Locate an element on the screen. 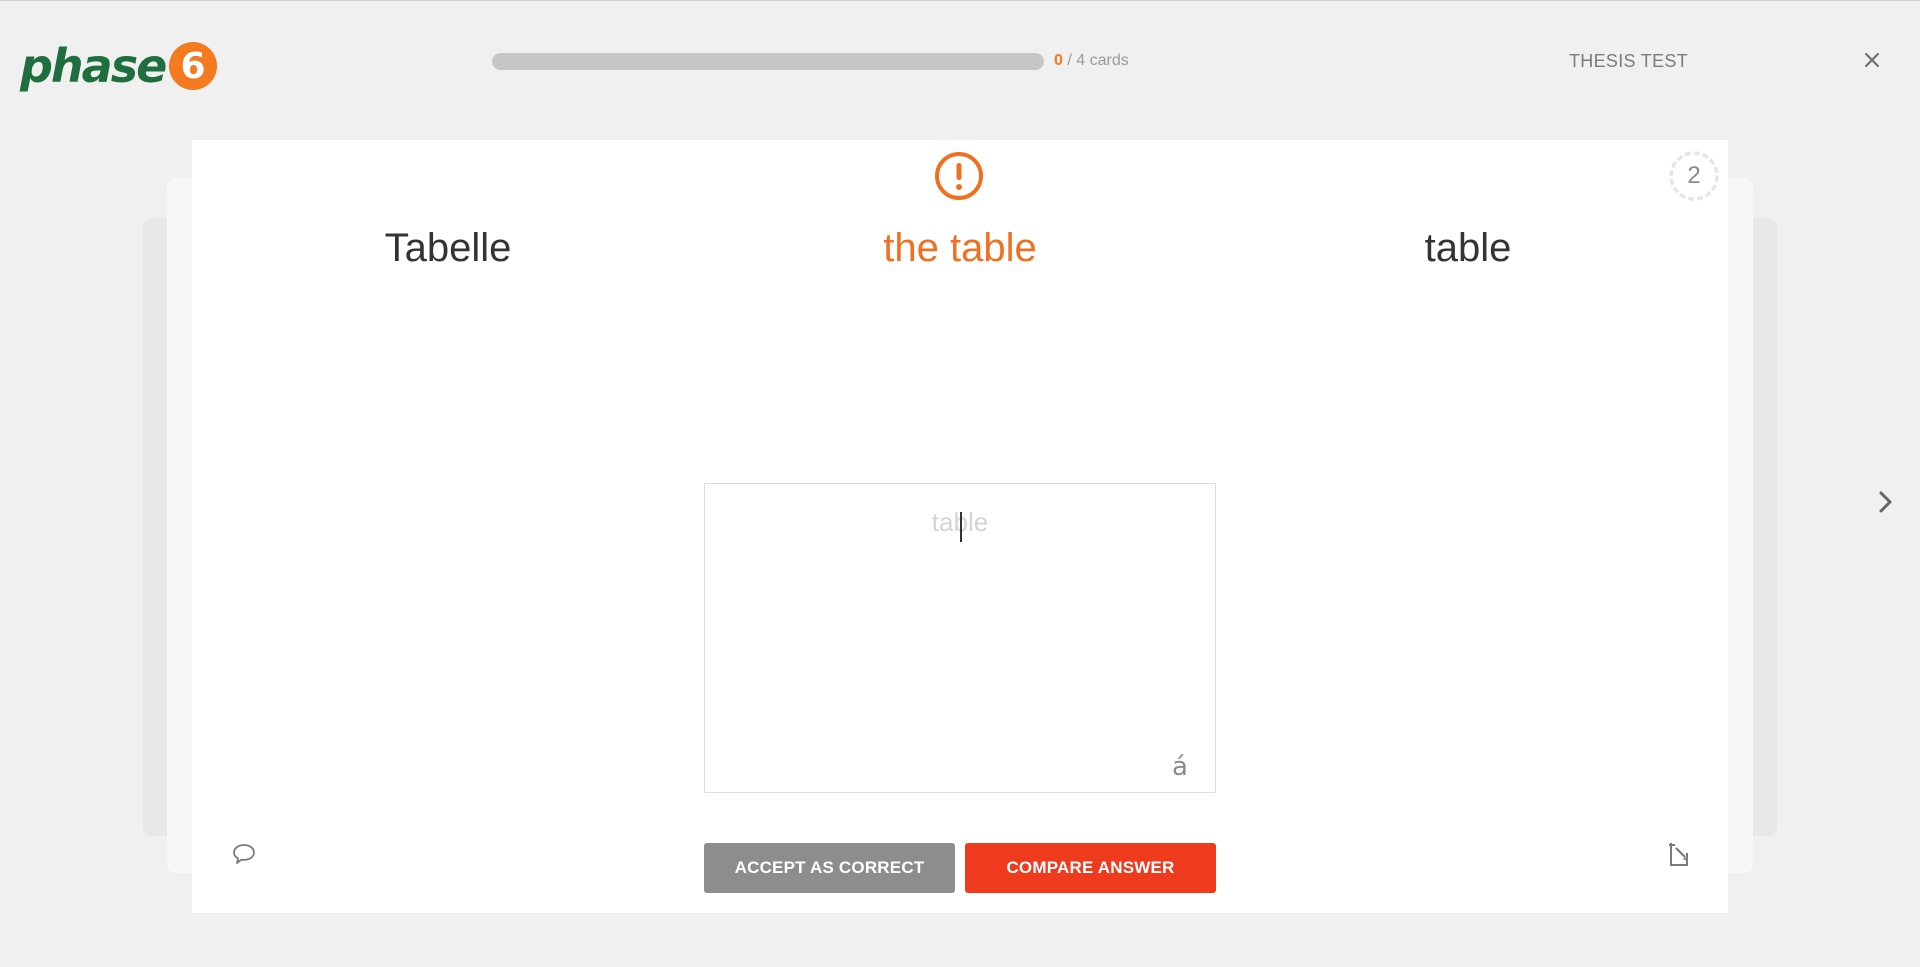  logo-six-badge: 6 is located at coordinates (193, 66).